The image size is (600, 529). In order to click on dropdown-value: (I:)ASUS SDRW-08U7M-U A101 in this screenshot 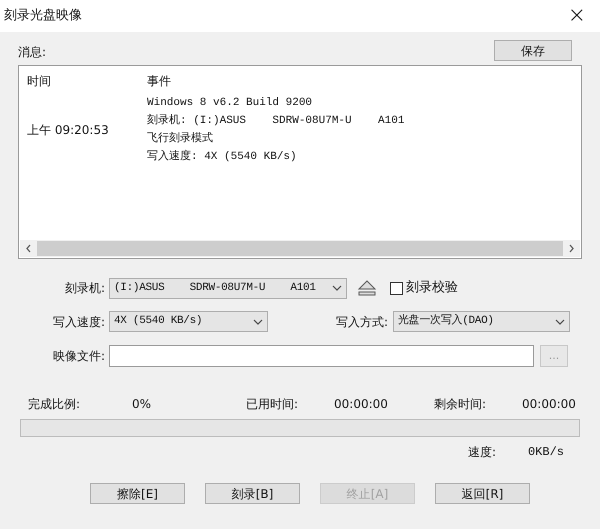, I will do `click(215, 288)`.